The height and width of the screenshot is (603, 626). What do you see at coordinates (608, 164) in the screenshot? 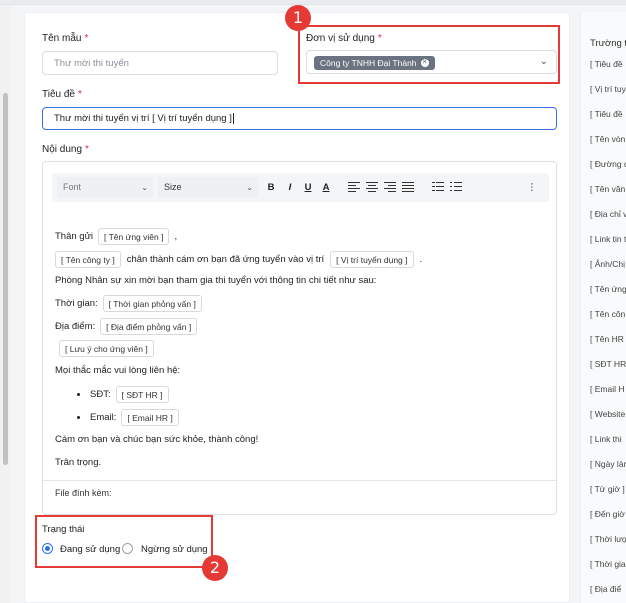
I see `field-item: [ Đường d` at bounding box center [608, 164].